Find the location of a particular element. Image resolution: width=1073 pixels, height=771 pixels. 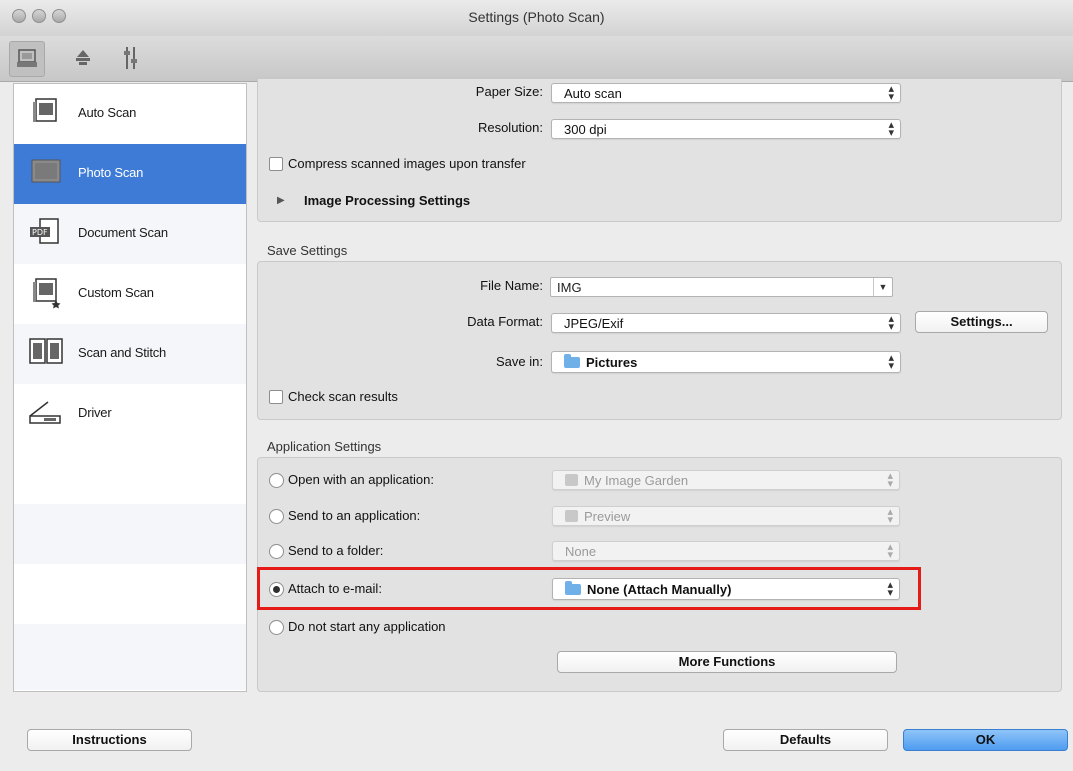

my-image-garden-icon is located at coordinates (571, 480).